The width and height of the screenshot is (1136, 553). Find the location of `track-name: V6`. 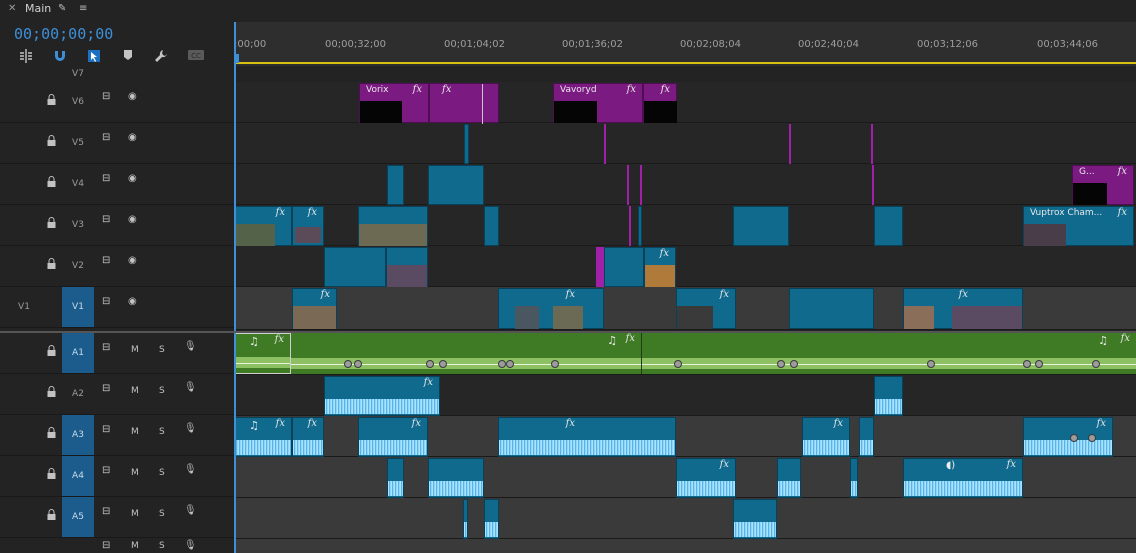

track-name: V6 is located at coordinates (78, 102).